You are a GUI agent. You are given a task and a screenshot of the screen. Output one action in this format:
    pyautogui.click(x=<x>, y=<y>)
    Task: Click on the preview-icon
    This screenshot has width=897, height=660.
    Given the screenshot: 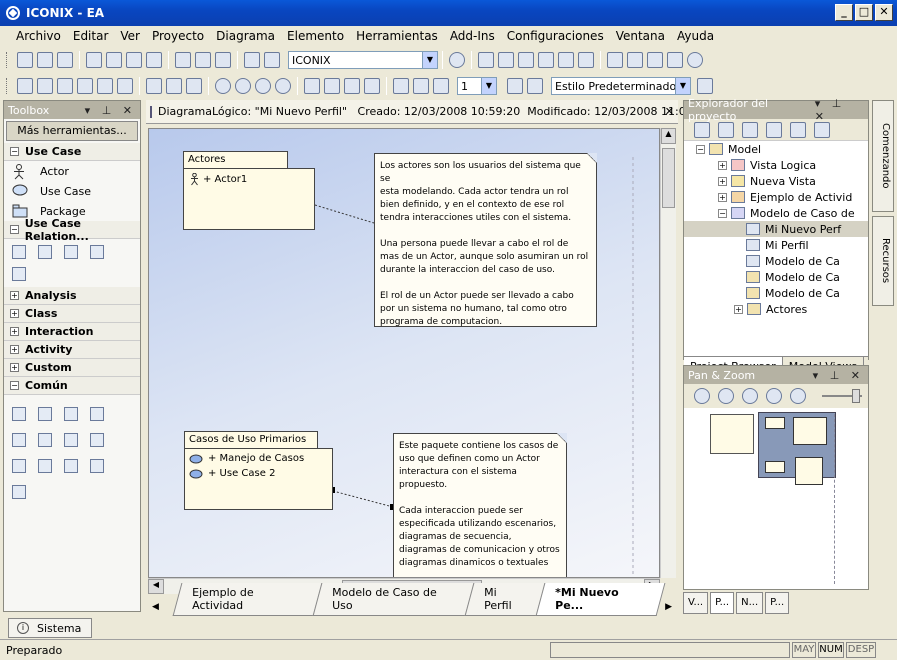 What is the action you would take?
    pyautogui.click(x=203, y=60)
    